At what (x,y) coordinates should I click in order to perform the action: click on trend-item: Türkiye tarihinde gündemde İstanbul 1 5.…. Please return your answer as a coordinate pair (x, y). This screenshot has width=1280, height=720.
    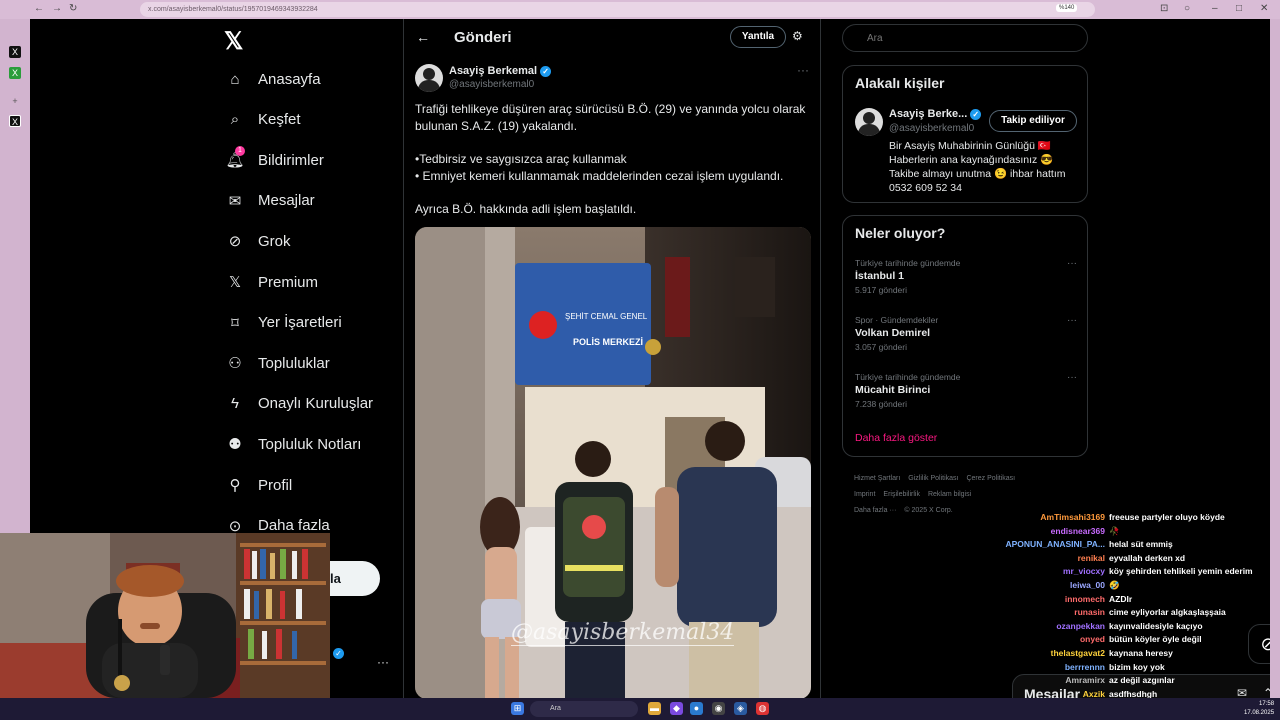
    Looking at the image, I should click on (966, 276).